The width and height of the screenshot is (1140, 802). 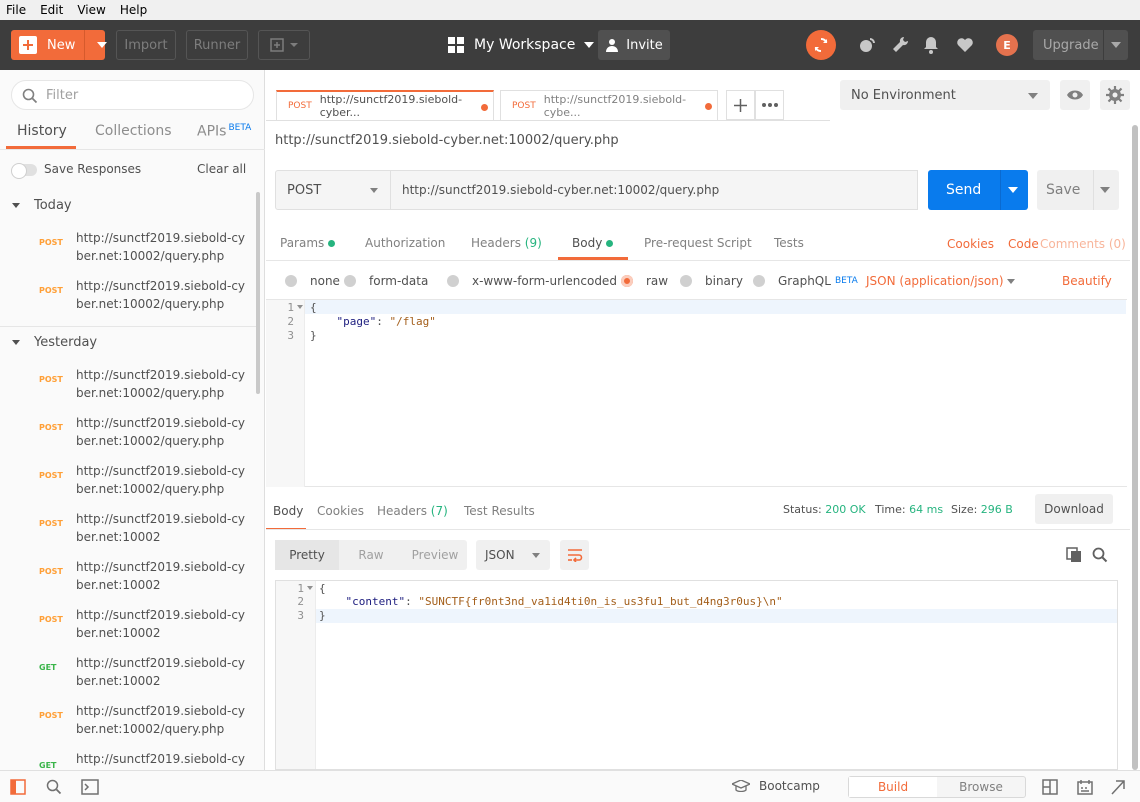 What do you see at coordinates (224, 131) in the screenshot?
I see `tab-apis: APIs BETA` at bounding box center [224, 131].